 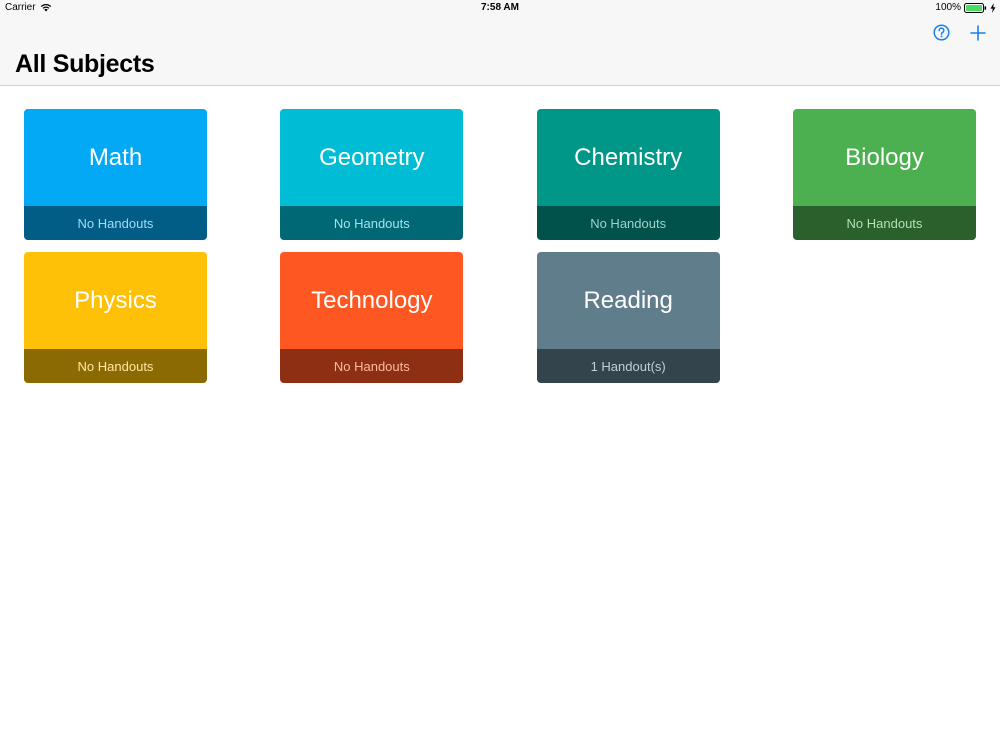 What do you see at coordinates (993, 7) in the screenshot?
I see `charging-bolt-icon` at bounding box center [993, 7].